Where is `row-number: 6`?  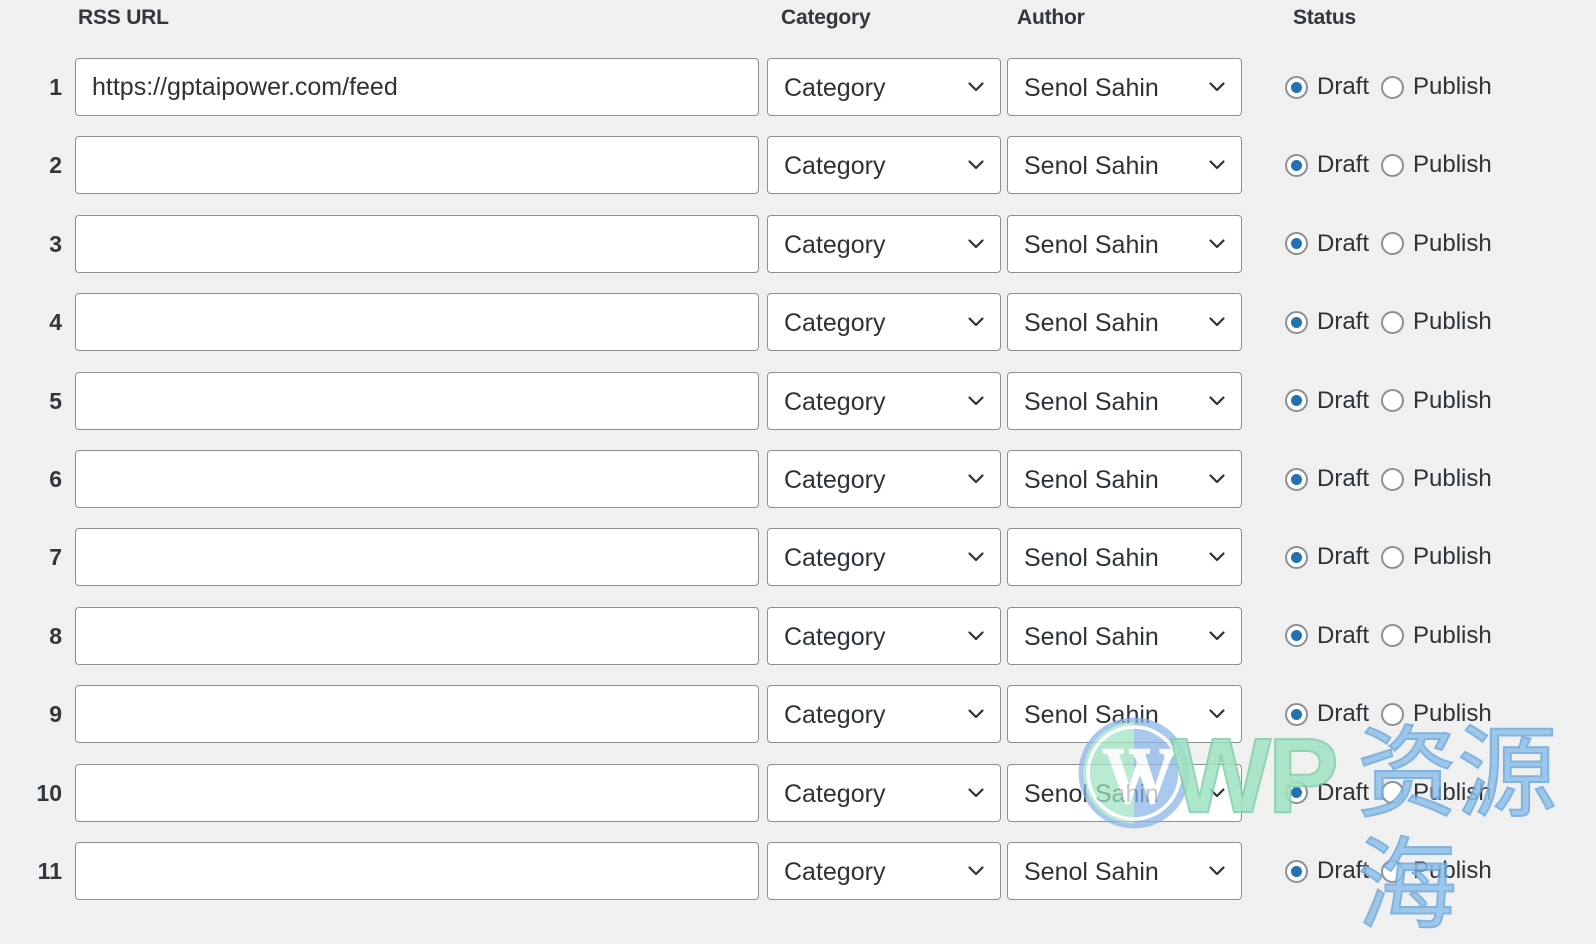 row-number: 6 is located at coordinates (55, 479).